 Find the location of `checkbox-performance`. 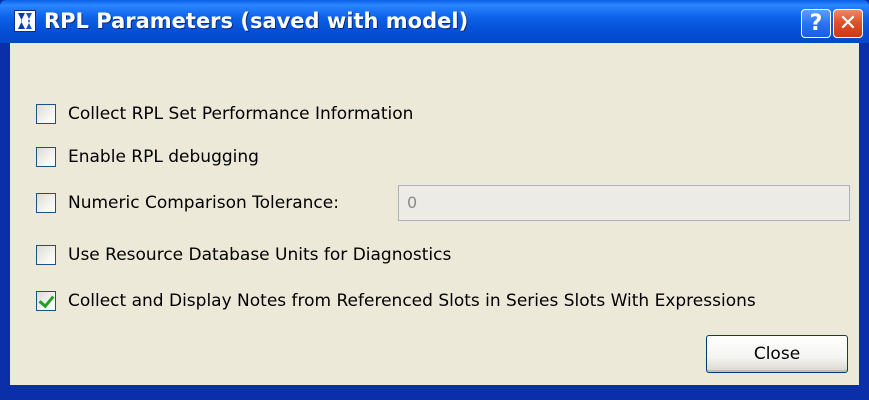

checkbox-performance is located at coordinates (46, 114).